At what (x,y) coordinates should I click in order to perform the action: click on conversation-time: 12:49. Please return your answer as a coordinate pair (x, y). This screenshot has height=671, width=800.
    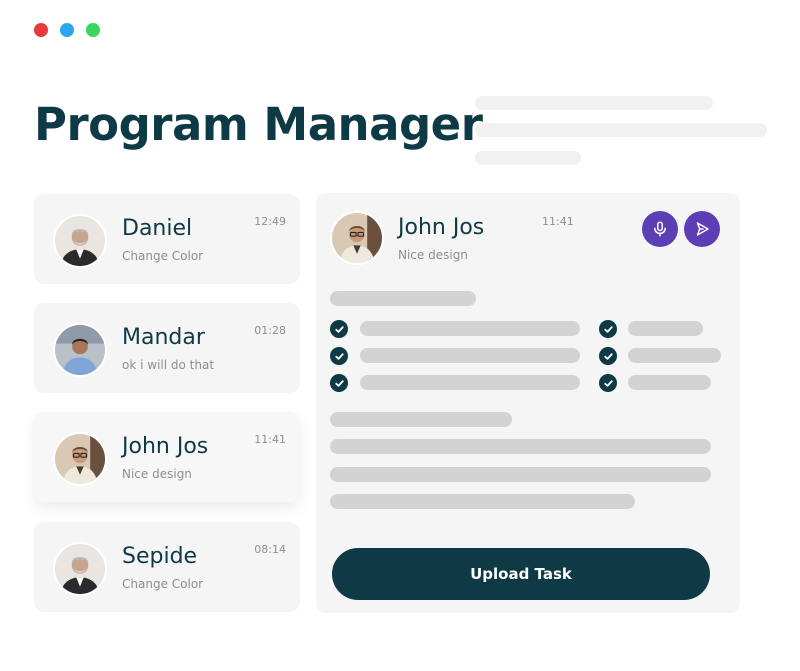
    Looking at the image, I should click on (270, 221).